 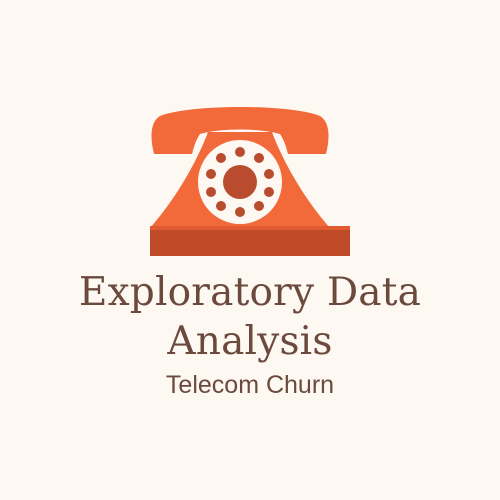 What do you see at coordinates (250, 228) in the screenshot?
I see `phone-base-edge` at bounding box center [250, 228].